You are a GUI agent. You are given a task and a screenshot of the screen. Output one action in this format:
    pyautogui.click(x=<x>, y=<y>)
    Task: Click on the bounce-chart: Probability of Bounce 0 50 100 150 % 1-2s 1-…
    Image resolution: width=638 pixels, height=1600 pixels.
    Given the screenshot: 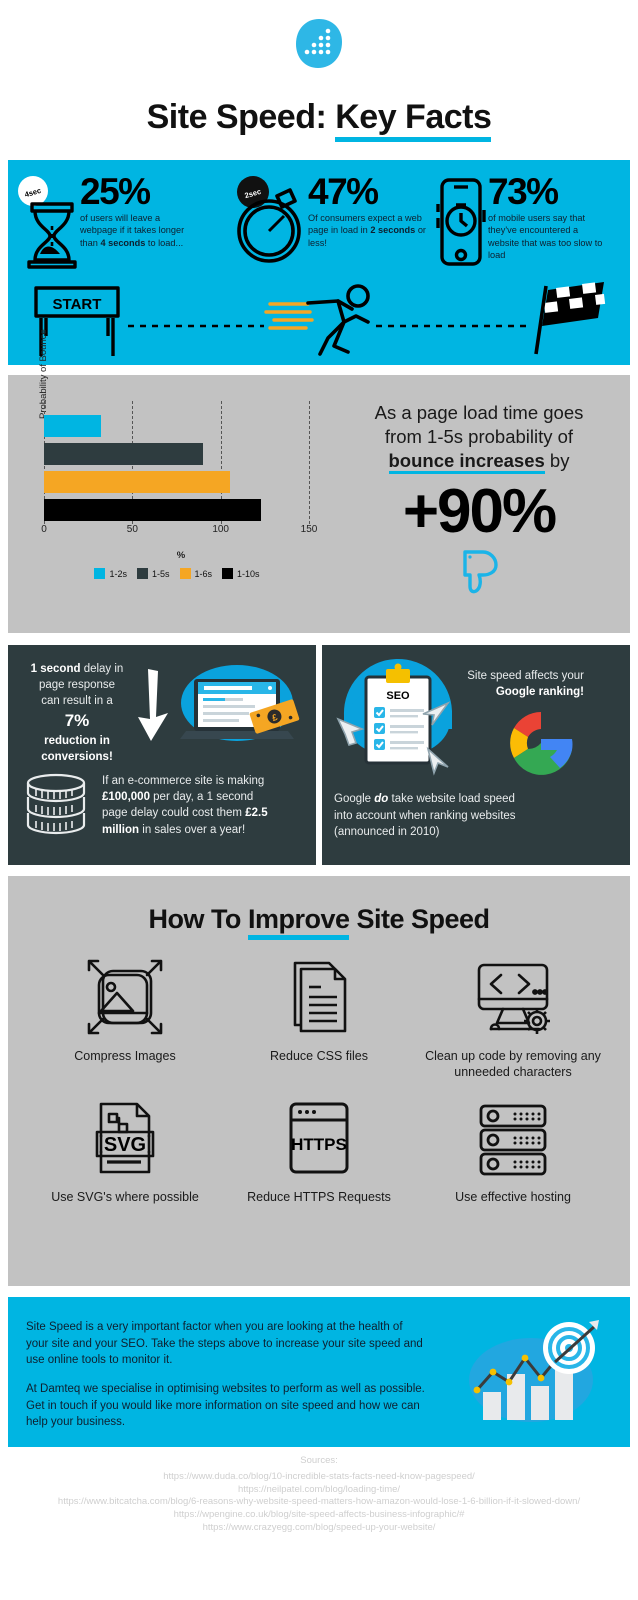 What is the action you would take?
    pyautogui.click(x=168, y=481)
    